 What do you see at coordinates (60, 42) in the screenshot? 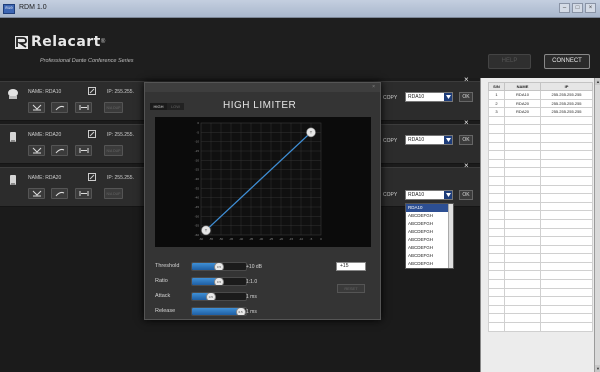
I see `brand-logo: Relacart ®` at bounding box center [60, 42].